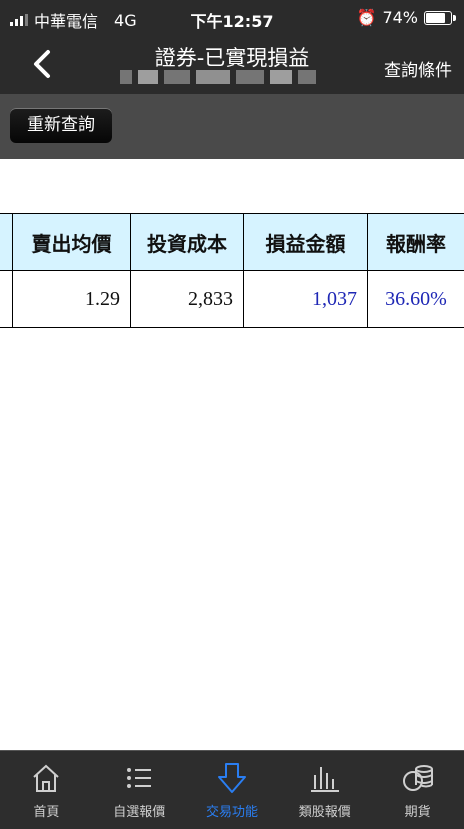 The image size is (464, 829). I want to click on status-right: ⏰ 74%, so click(406, 17).